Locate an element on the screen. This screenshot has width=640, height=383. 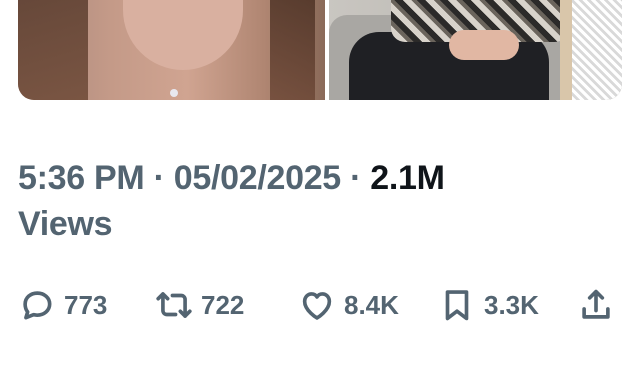
repost-button: 722 is located at coordinates (199, 305).